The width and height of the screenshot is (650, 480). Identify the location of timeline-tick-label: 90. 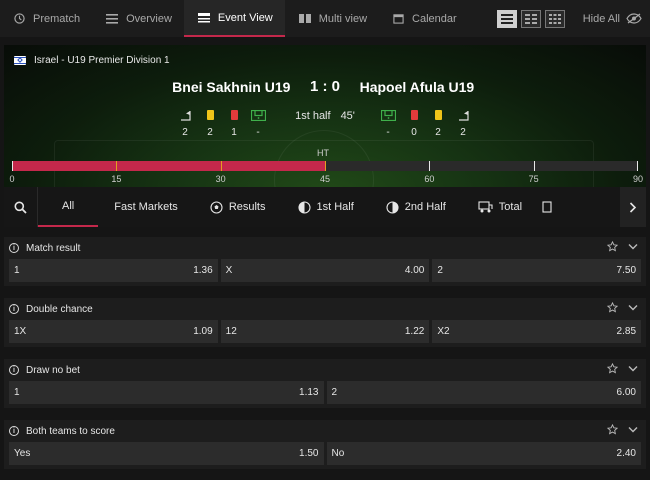
(637, 179).